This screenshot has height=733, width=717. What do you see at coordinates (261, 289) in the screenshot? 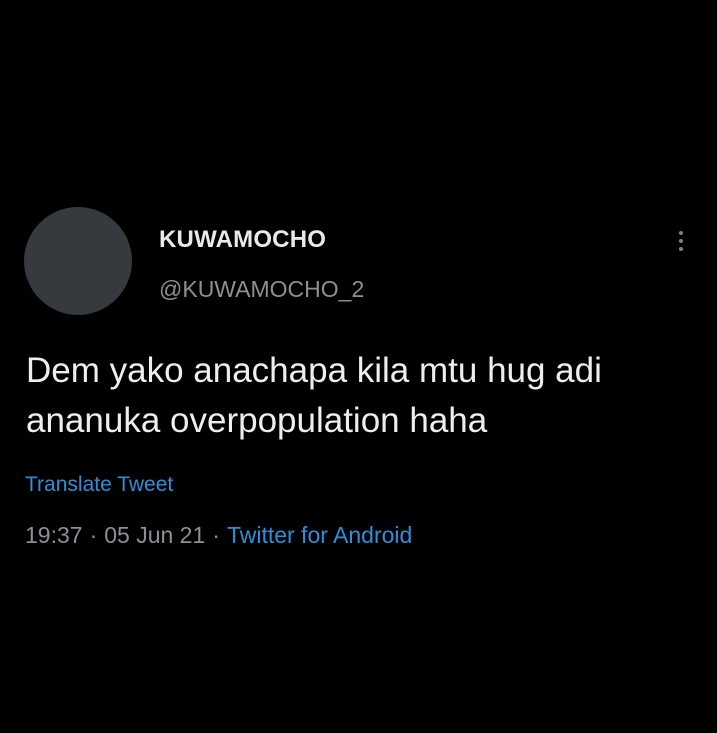
I see `user-handle: @KUWAMOCHO_2` at bounding box center [261, 289].